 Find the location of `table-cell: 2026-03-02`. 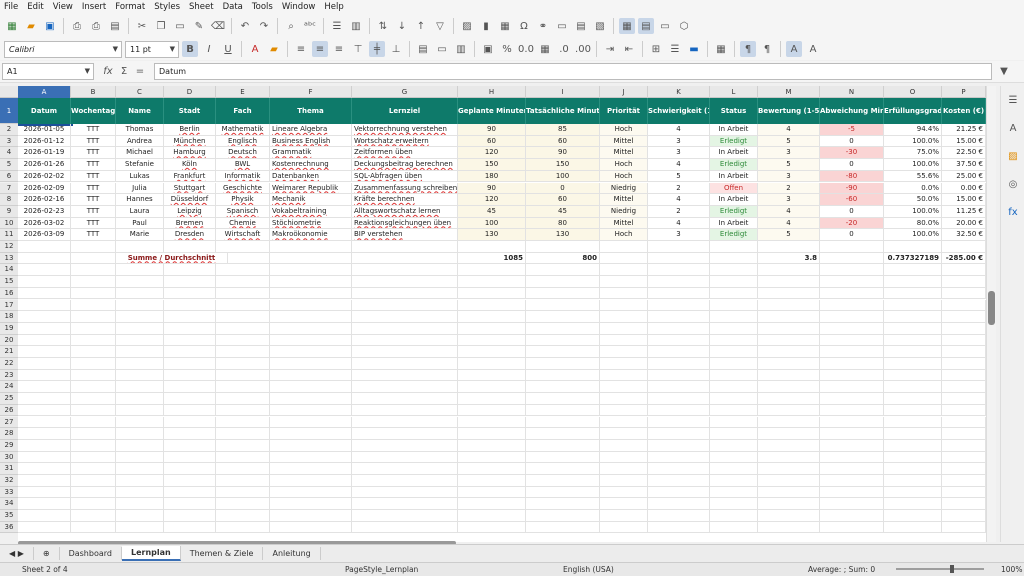

table-cell: 2026-03-02 is located at coordinates (44, 223).